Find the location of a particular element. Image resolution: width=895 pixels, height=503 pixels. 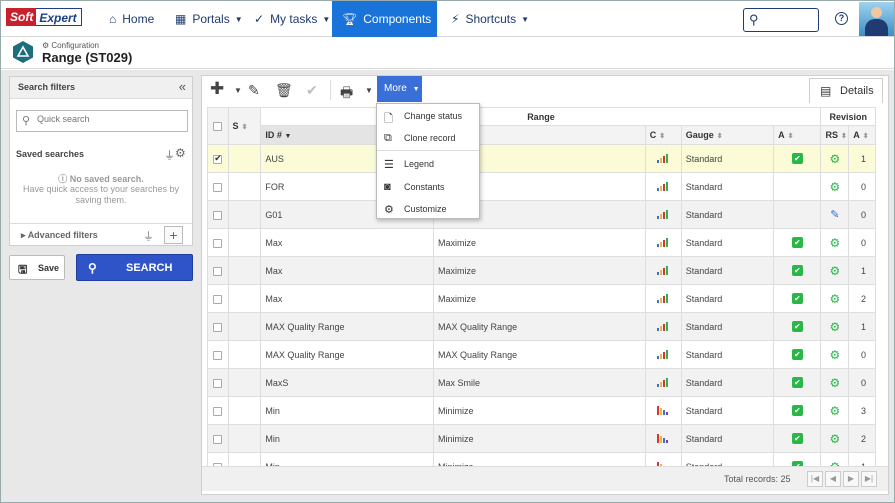

table-group-header: S ⬍ Range Revision is located at coordinates (541, 126).